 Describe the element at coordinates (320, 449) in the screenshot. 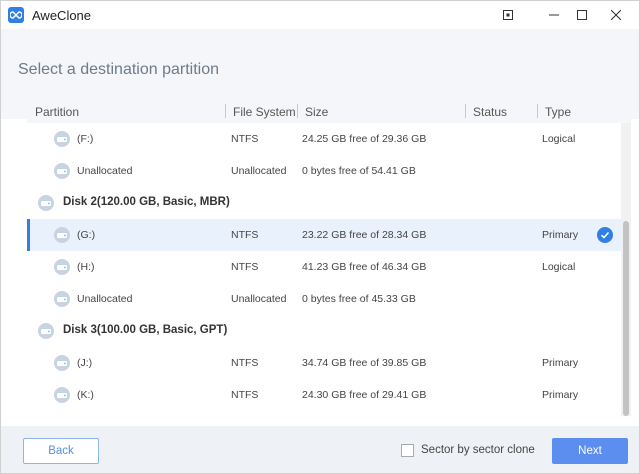

I see `footer-bar: Back Sector by sector clone Next` at that location.